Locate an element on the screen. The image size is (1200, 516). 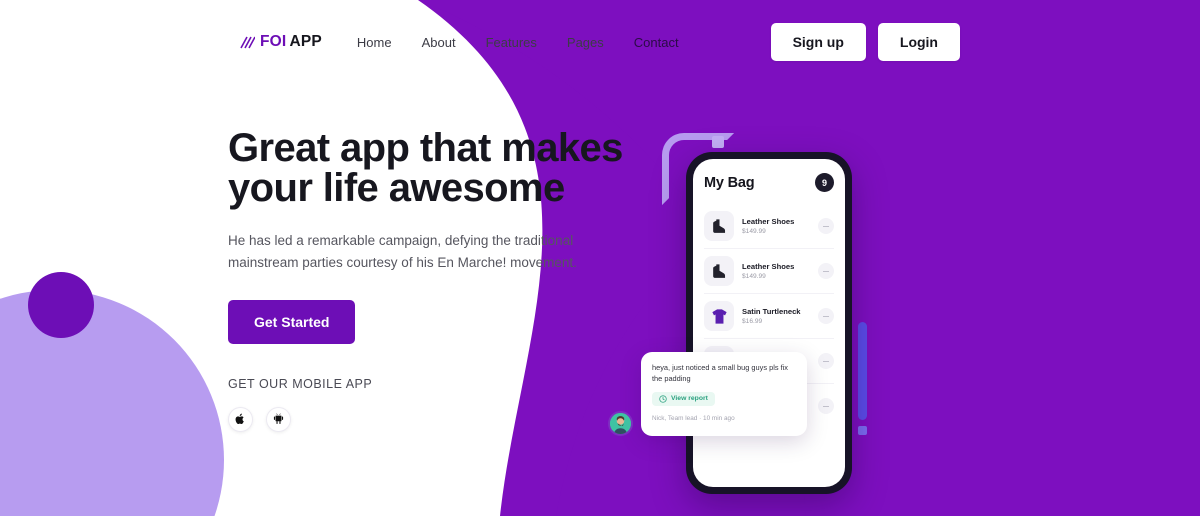
hatch-lines-icon is located at coordinates (247, 42).